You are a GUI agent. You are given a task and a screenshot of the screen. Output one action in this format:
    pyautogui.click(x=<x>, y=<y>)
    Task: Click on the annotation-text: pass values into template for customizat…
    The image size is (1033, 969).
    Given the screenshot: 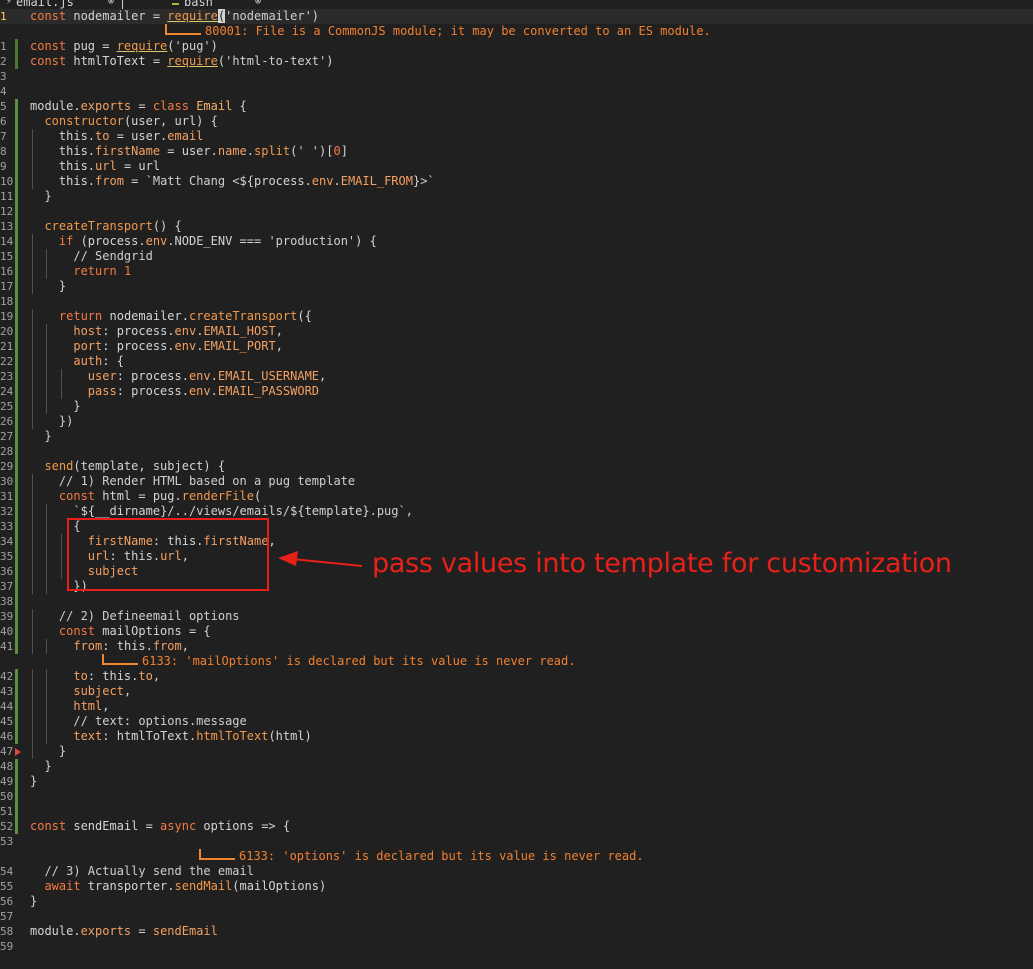 What is the action you would take?
    pyautogui.click(x=662, y=563)
    